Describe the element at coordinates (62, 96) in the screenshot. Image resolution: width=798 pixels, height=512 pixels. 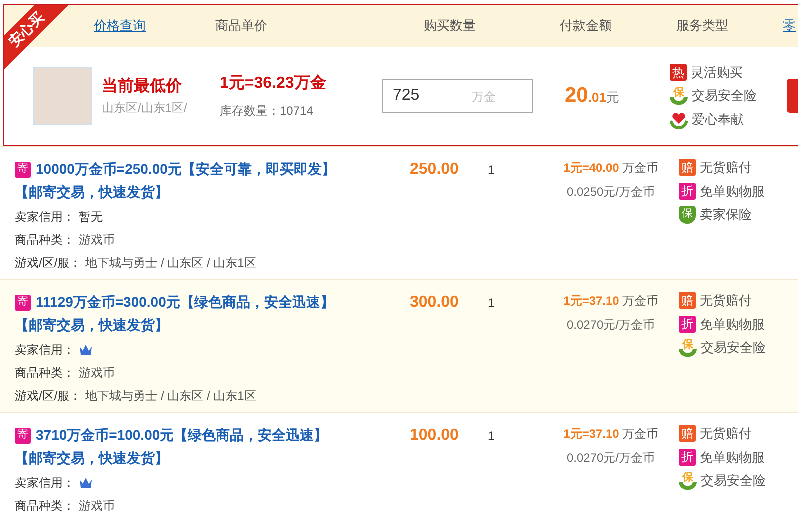
I see `game-logo-placeholder` at that location.